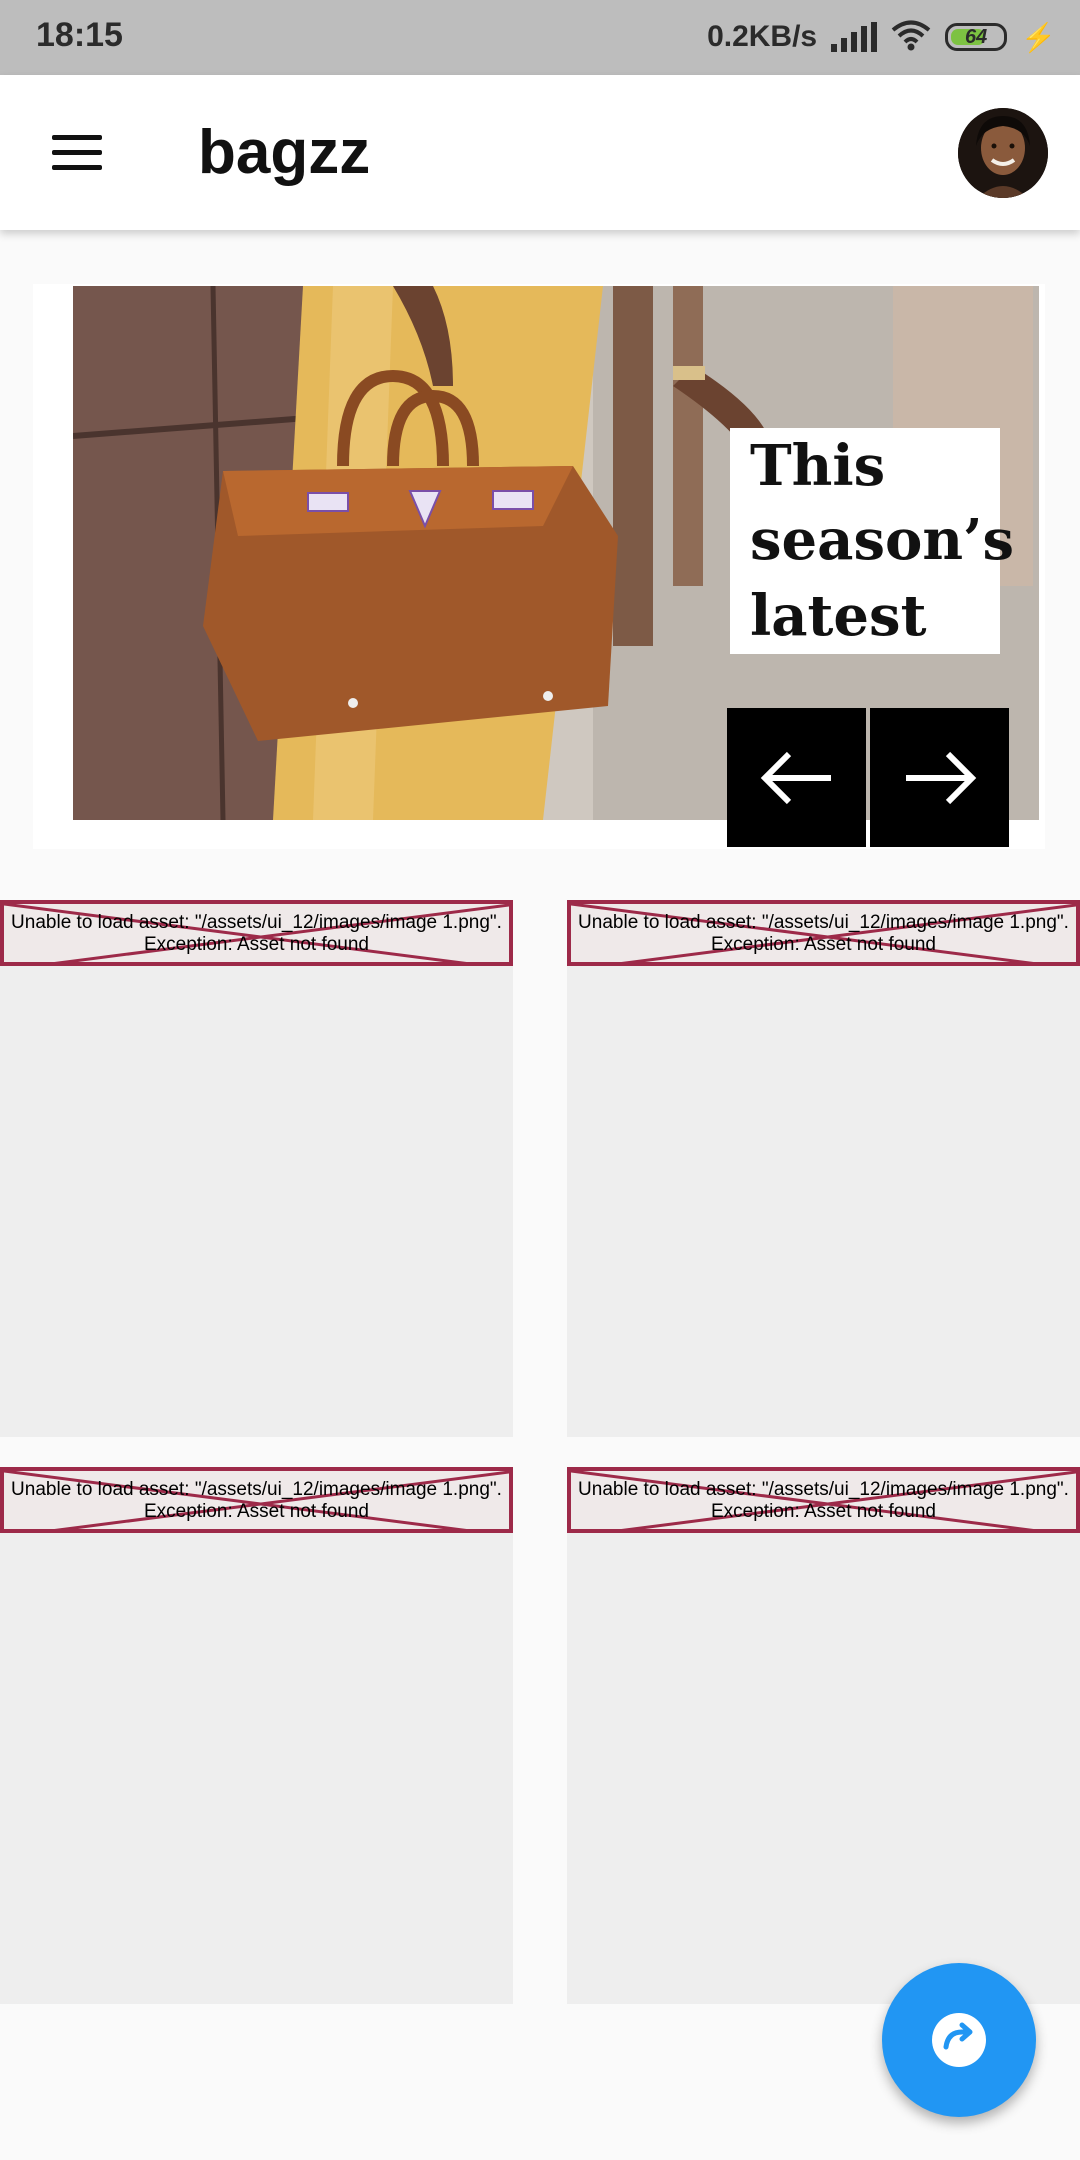 Image resolution: width=1080 pixels, height=2160 pixels. I want to click on app-bar: bagzz, so click(540, 152).